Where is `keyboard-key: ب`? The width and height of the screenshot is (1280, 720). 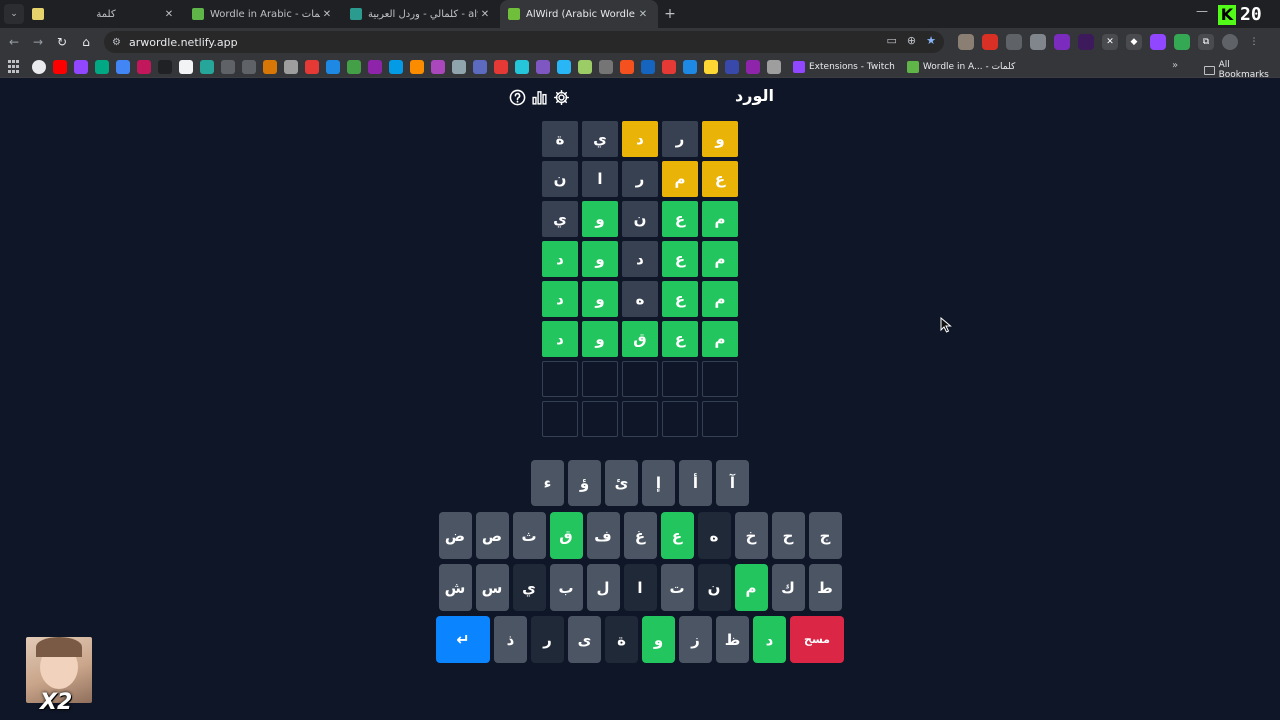 keyboard-key: ب is located at coordinates (566, 587).